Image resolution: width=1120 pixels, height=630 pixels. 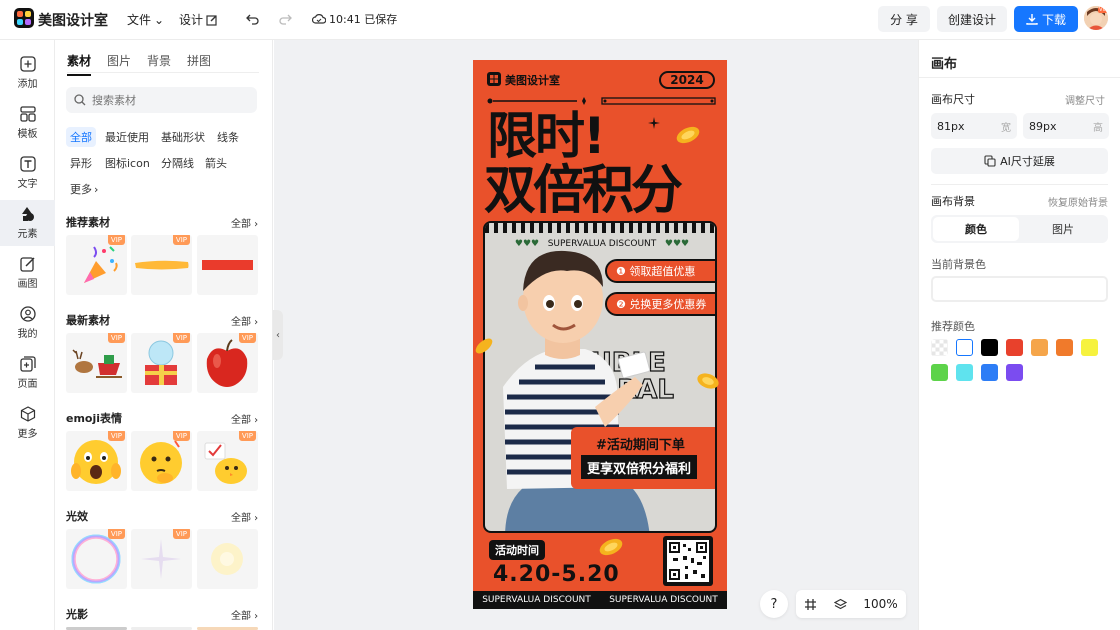 I want to click on app-name: 美图设计室, so click(x=73, y=21).